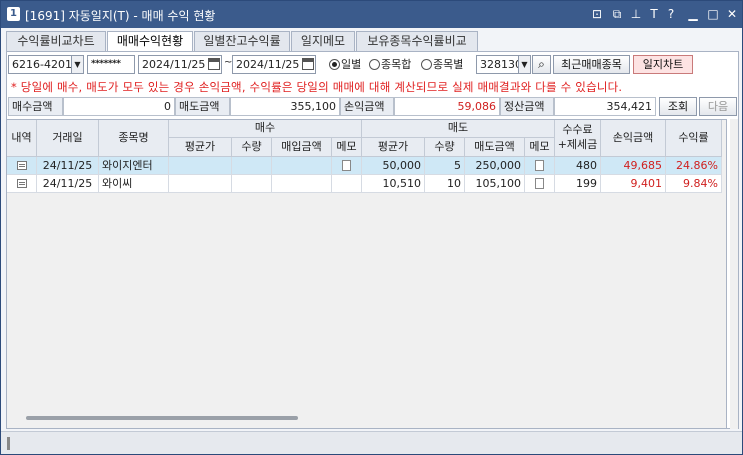 This screenshot has width=743, height=455. I want to click on tab-daily-balance: 일별잔고수익률, so click(242, 41).